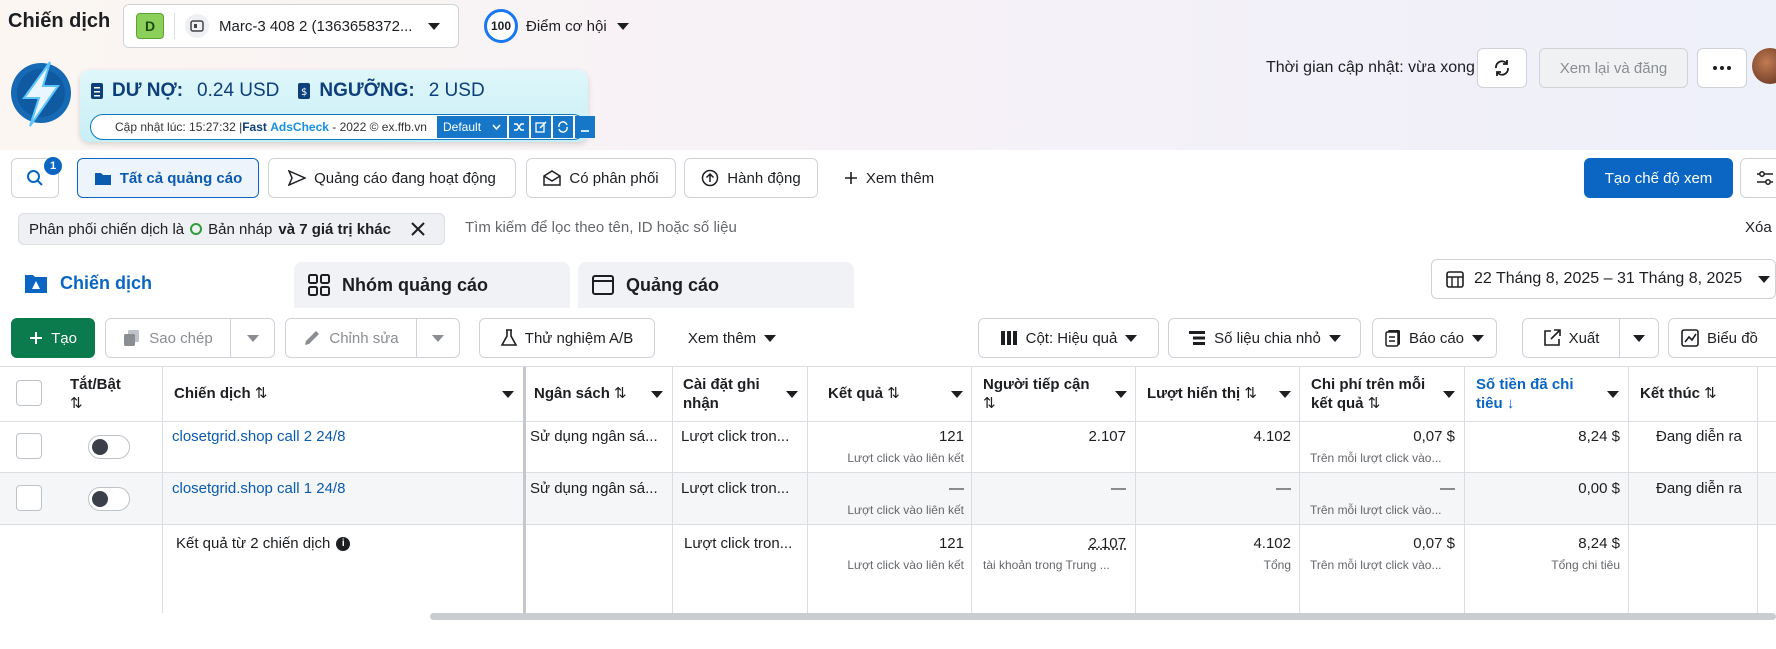 The image size is (1776, 649). Describe the element at coordinates (1370, 67) in the screenshot. I see `update-time: Thời gian cập nhật: vừa xong` at that location.